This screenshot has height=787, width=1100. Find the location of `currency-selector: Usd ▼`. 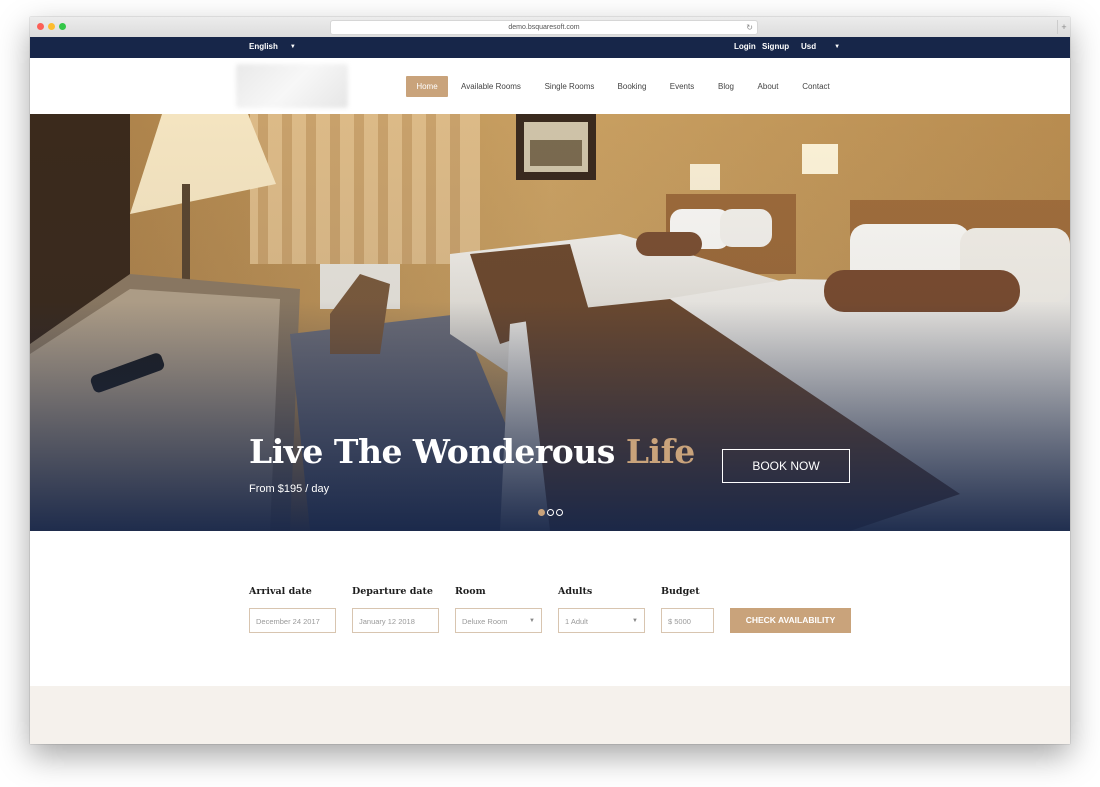

currency-selector: Usd ▼ is located at coordinates (820, 46).